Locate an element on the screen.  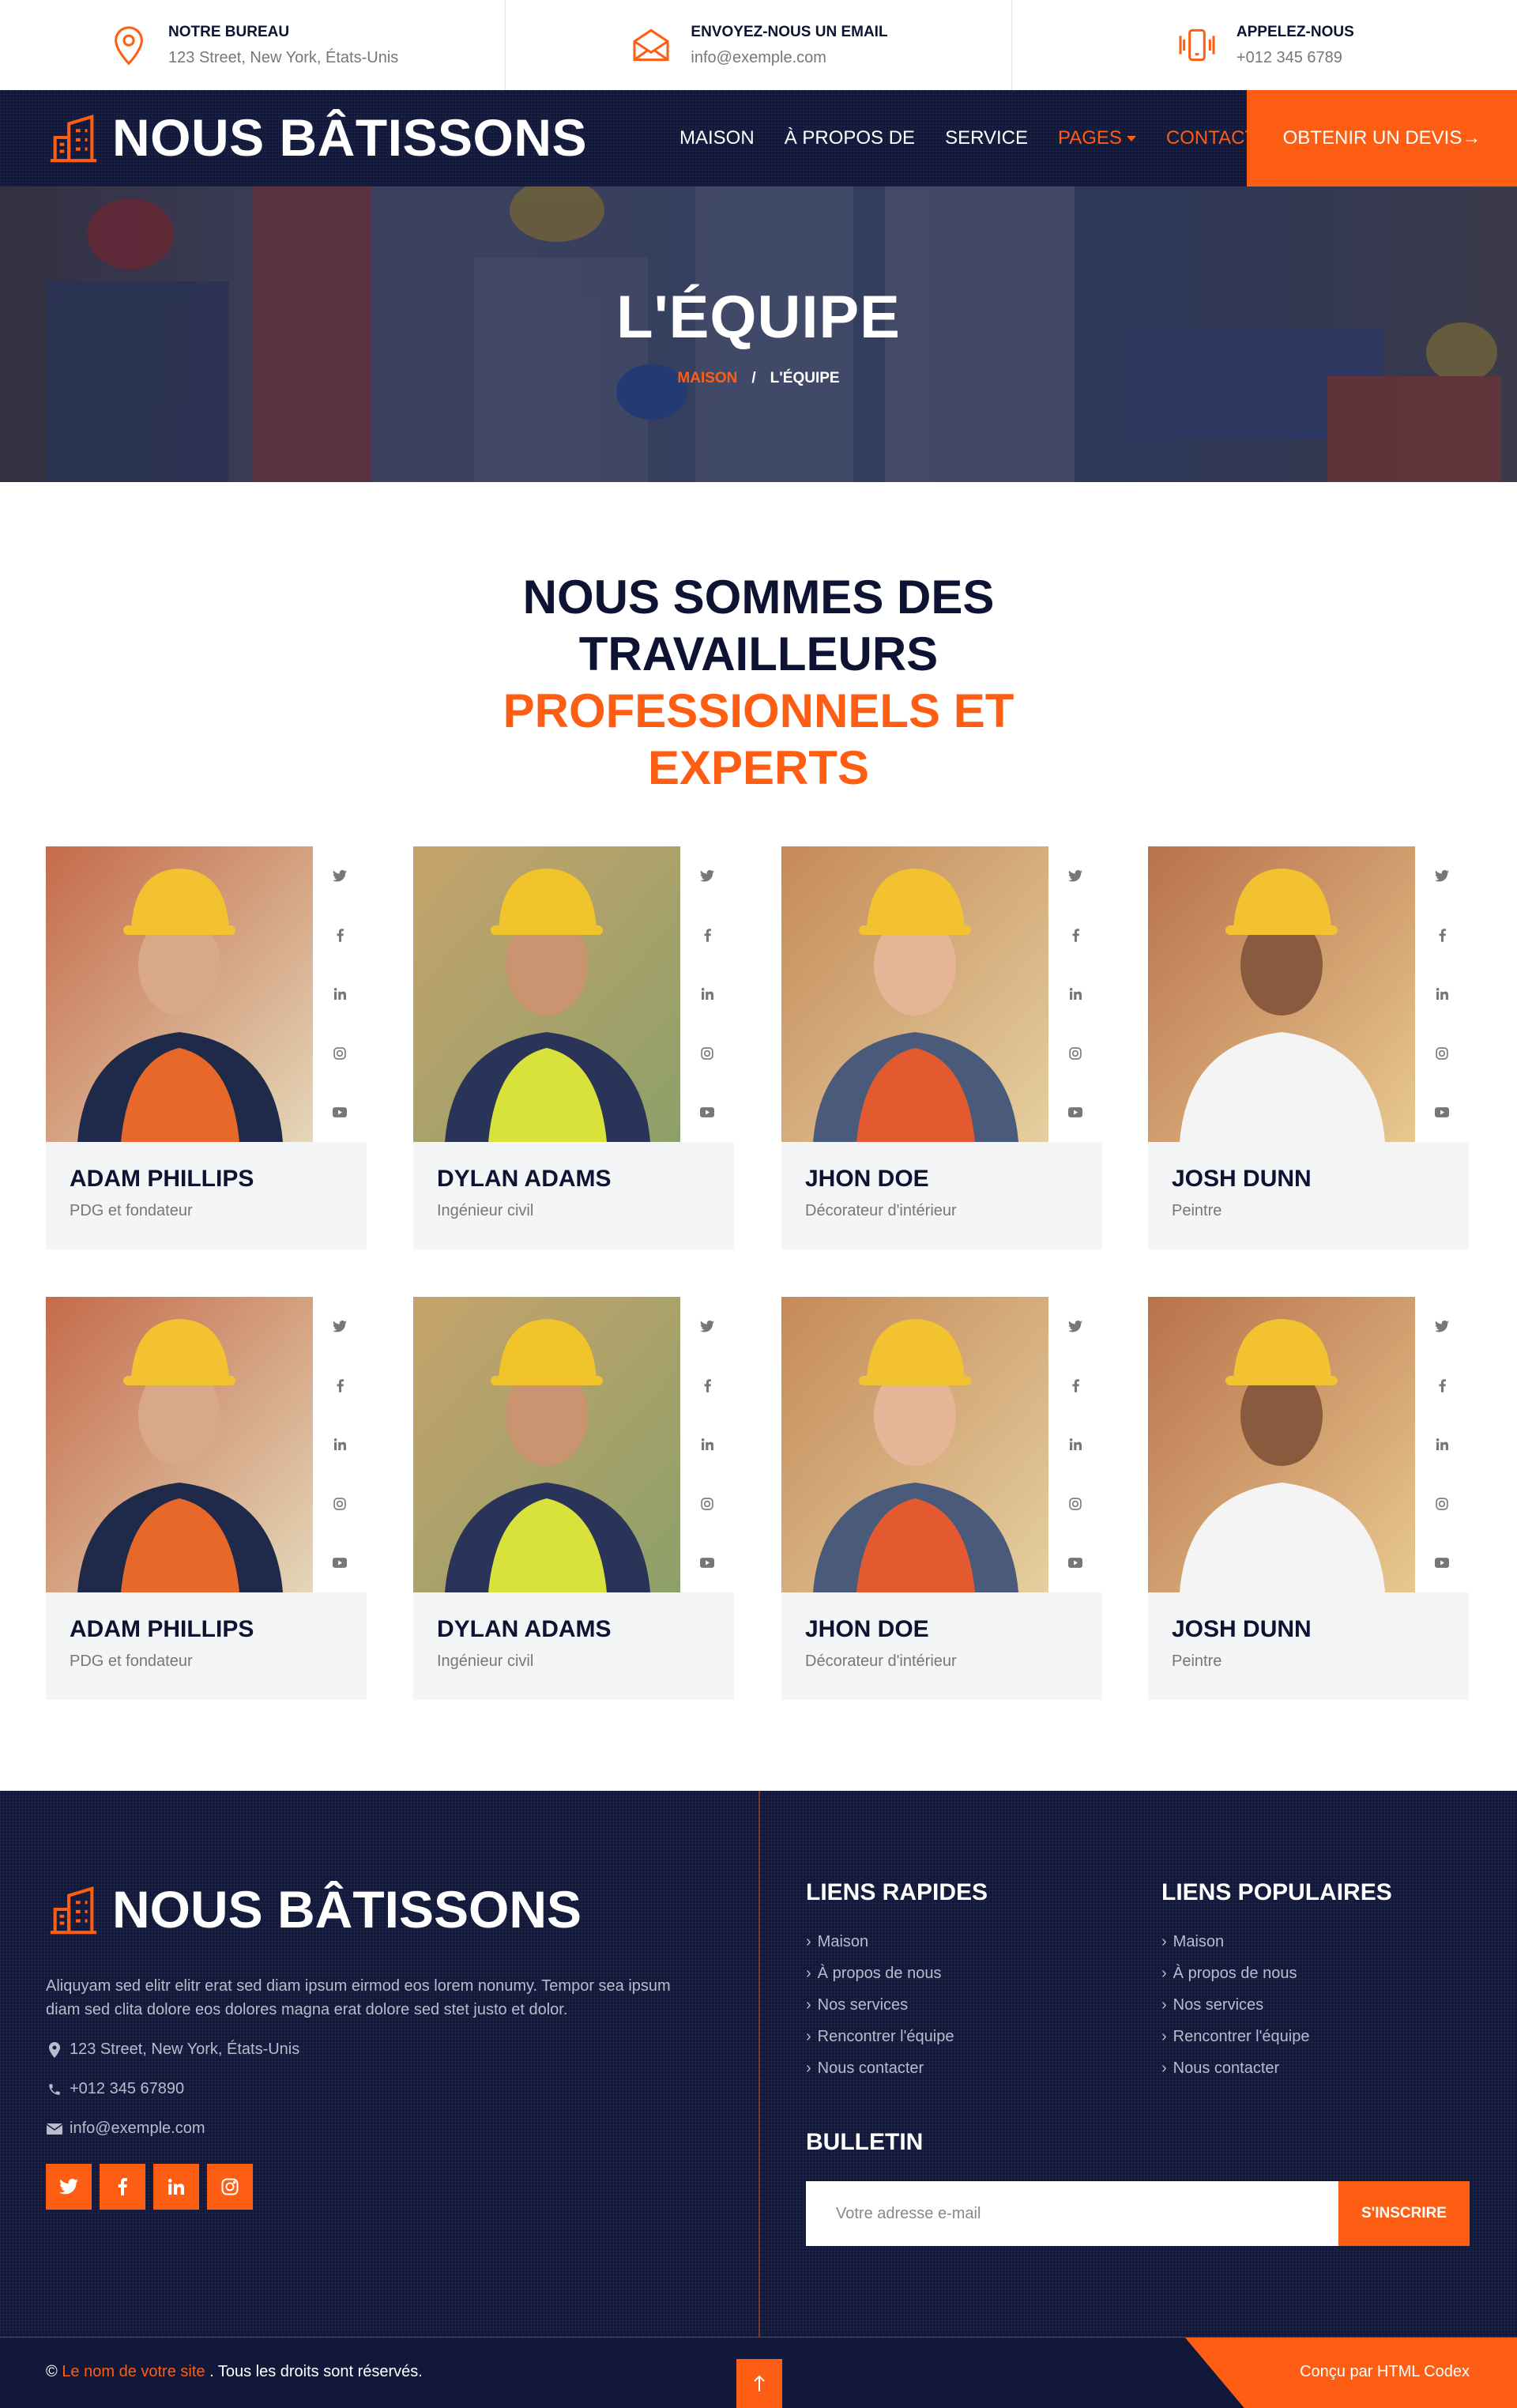
nav-item-maison: MAISON is located at coordinates (717, 138).